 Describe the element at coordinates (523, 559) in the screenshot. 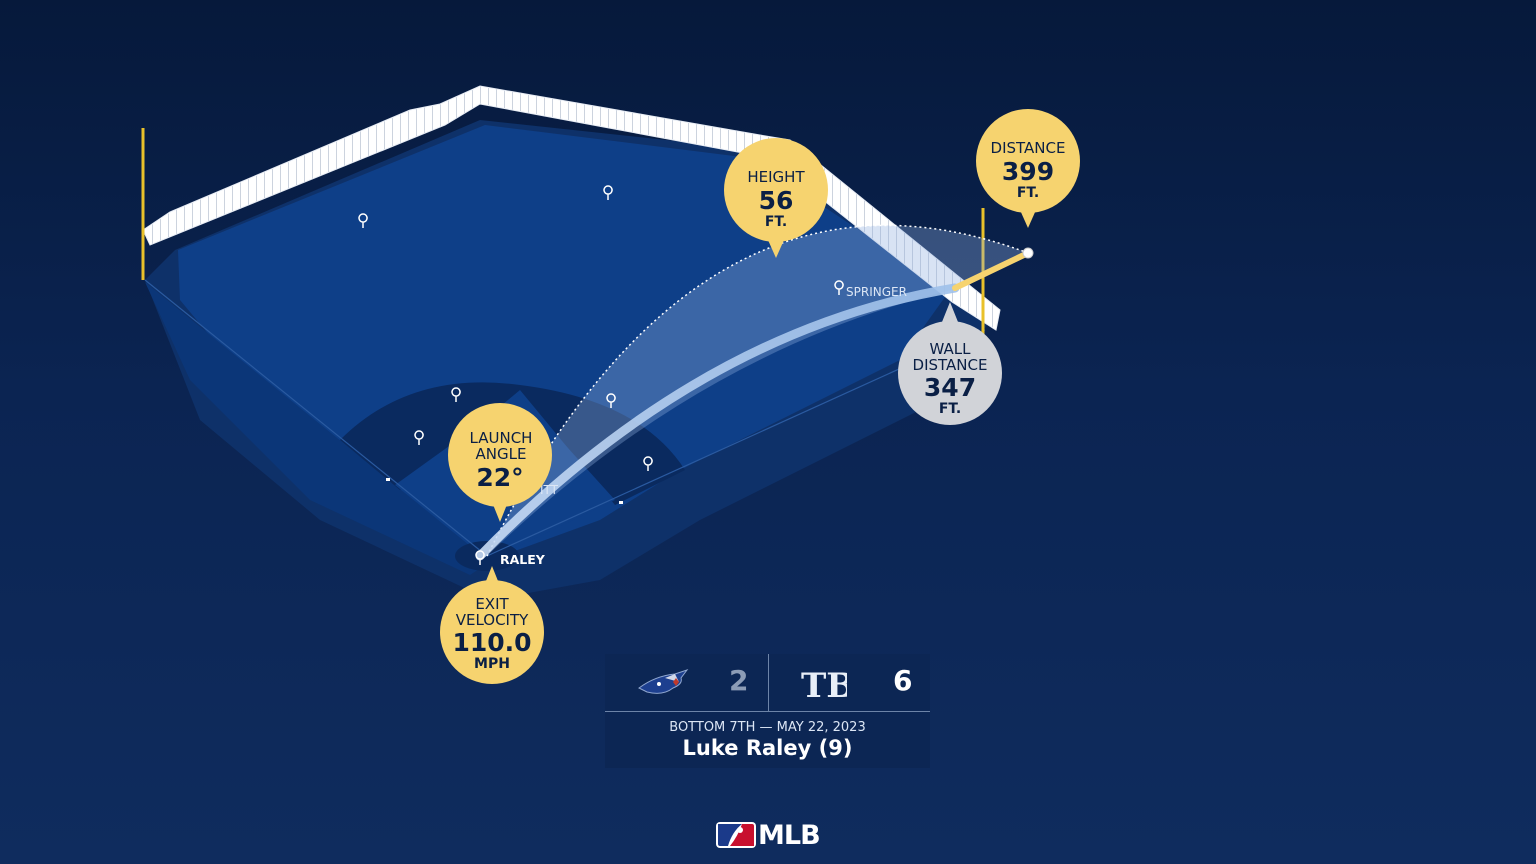

I see `player-label-batter: RALEY` at that location.